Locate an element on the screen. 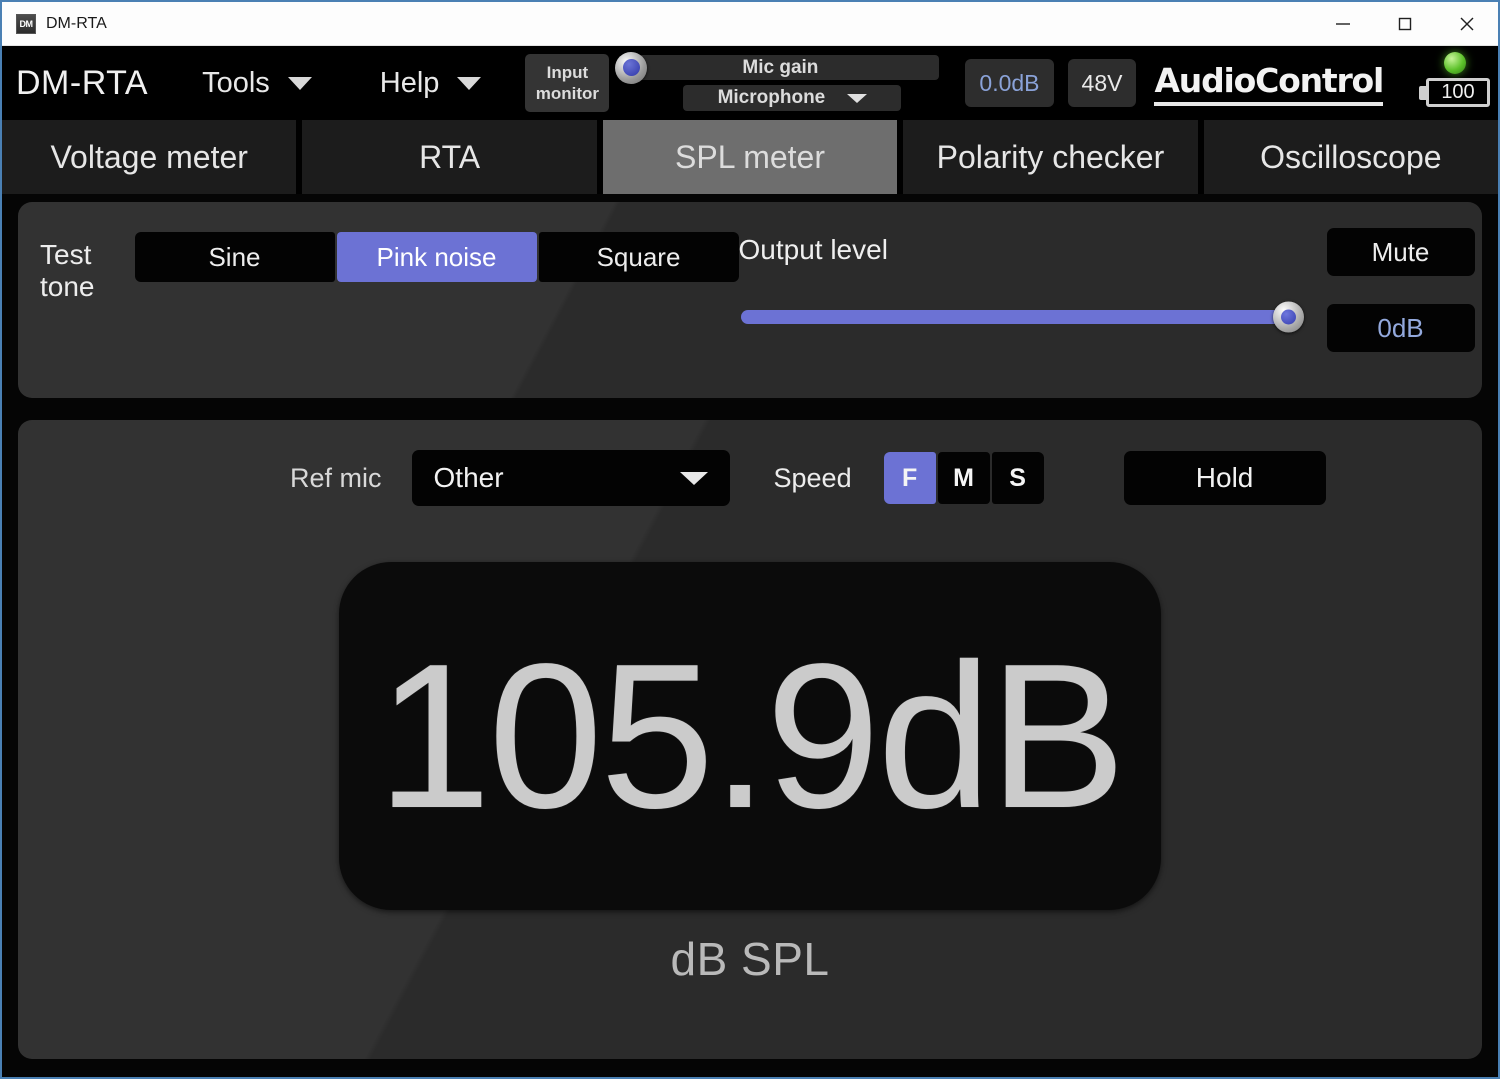 This screenshot has width=1500, height=1079. menu-tools-label: Tools is located at coordinates (236, 82).